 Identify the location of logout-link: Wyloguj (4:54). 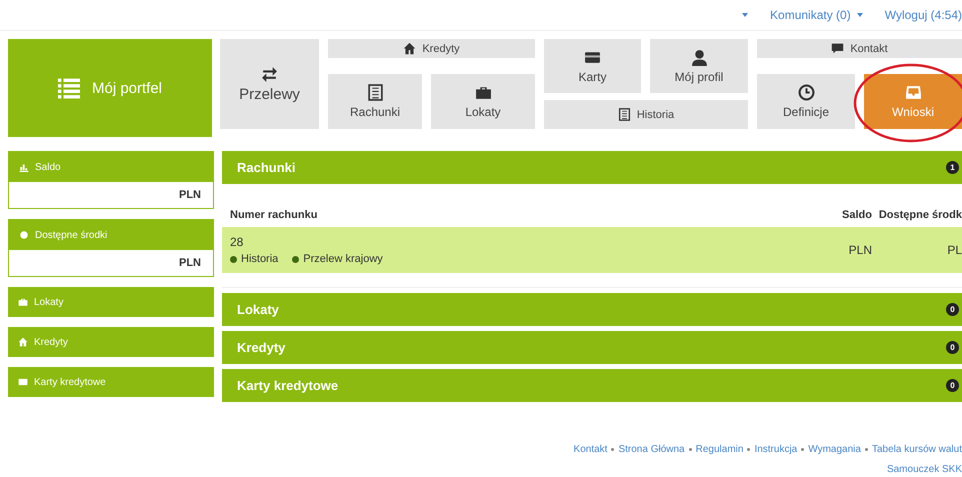
(923, 15).